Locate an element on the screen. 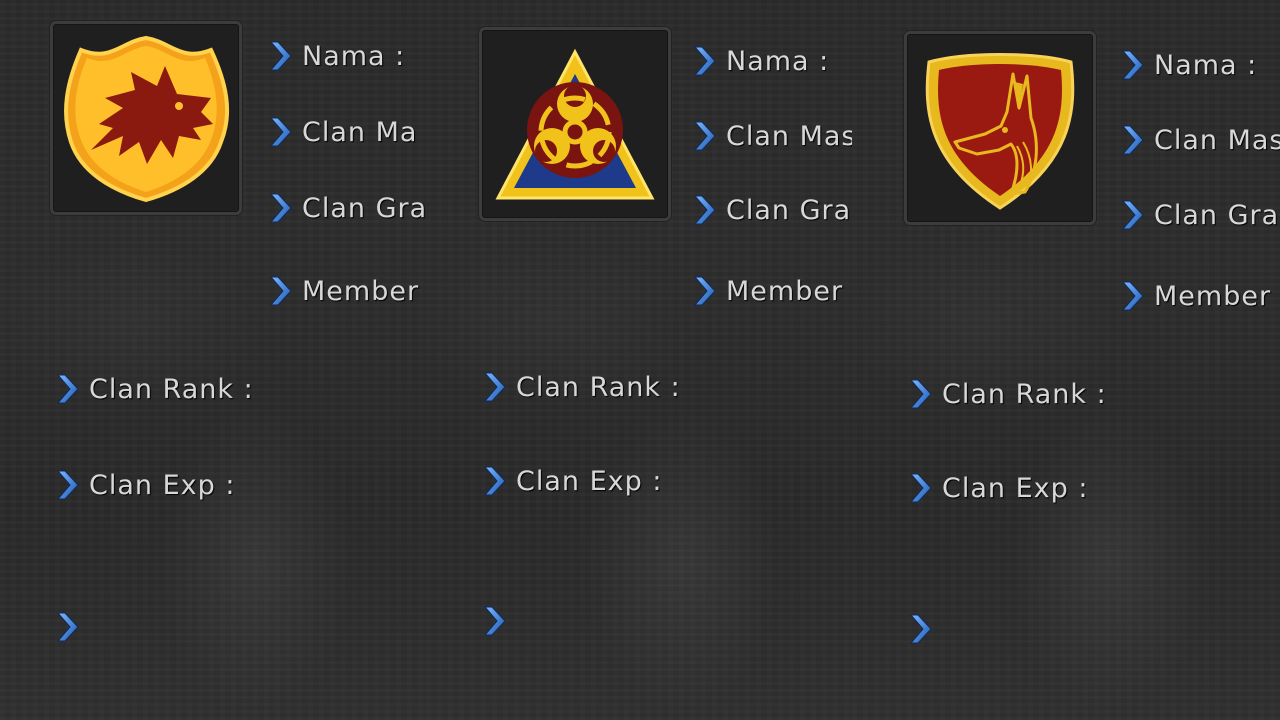  wolf-crest-icon is located at coordinates (146, 119).